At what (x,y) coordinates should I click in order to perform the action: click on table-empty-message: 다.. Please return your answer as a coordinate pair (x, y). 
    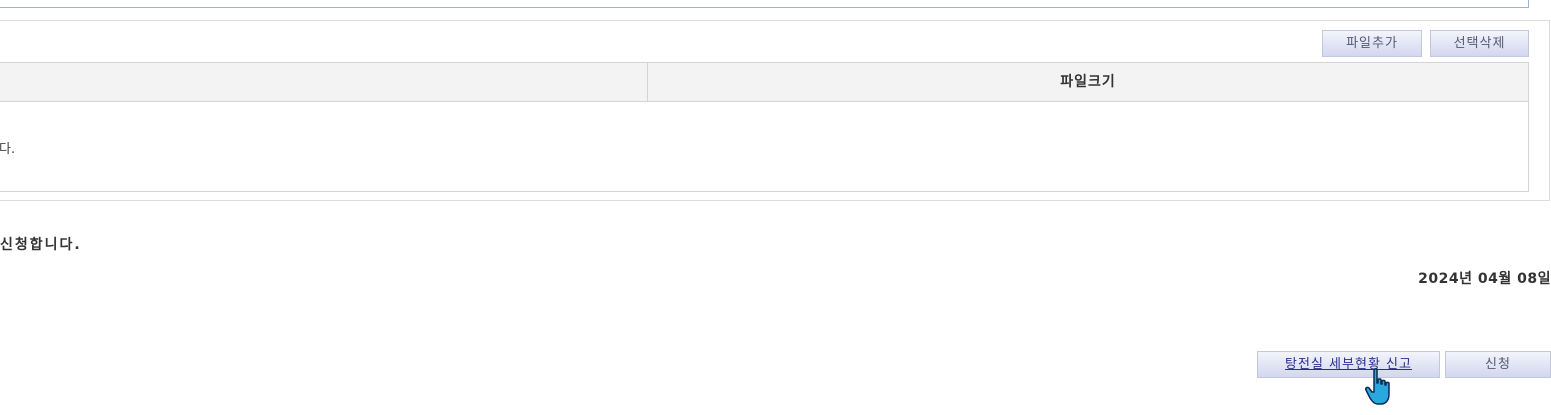
    Looking at the image, I should click on (8, 149).